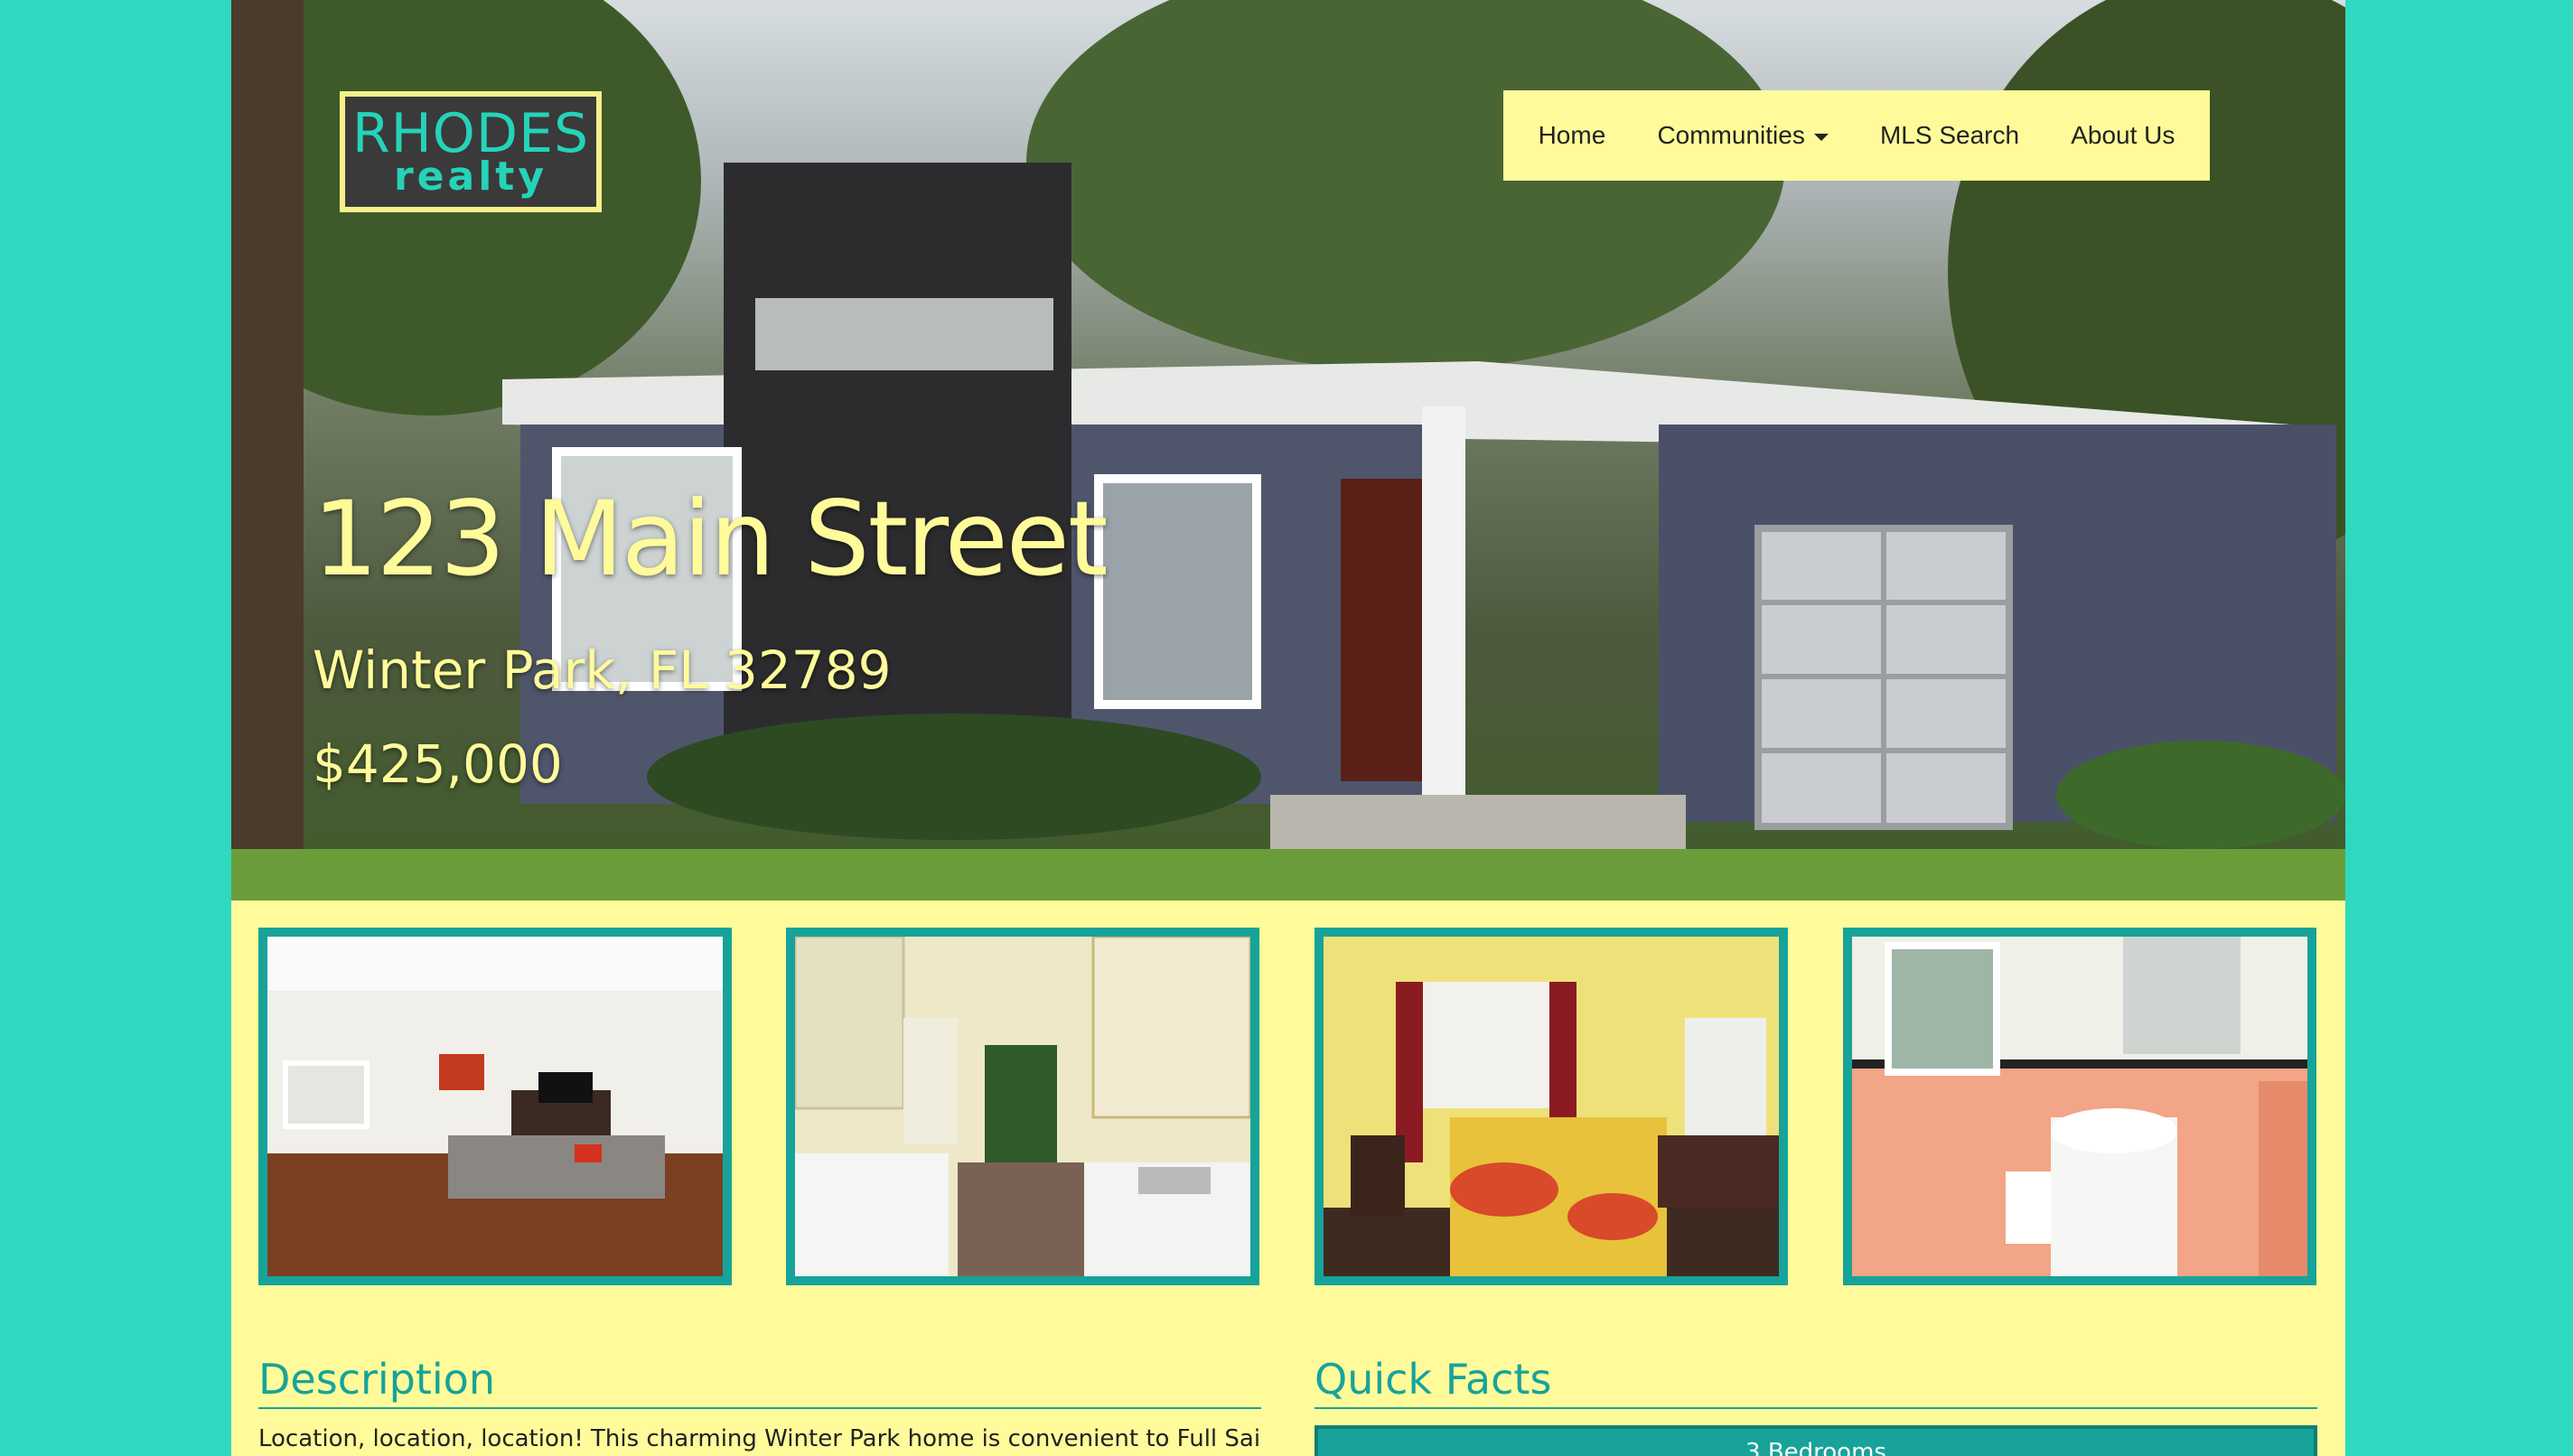 Image resolution: width=2573 pixels, height=1456 pixels. I want to click on fact-bedrooms: 3 Bedrooms, so click(1816, 1440).